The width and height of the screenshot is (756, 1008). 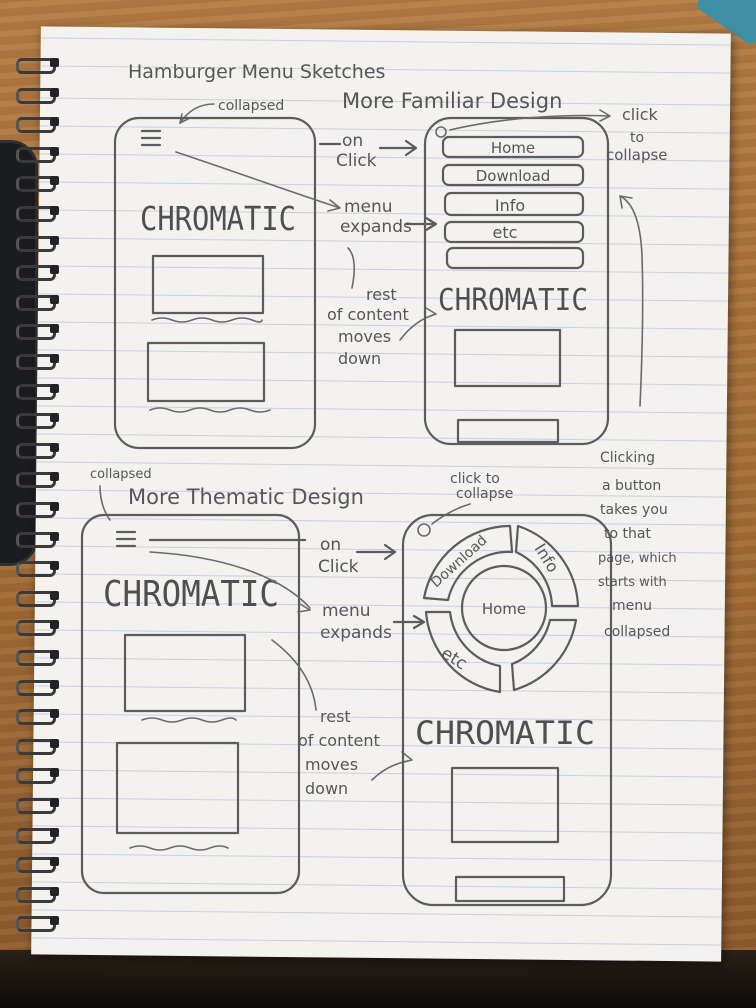 What do you see at coordinates (505, 733) in the screenshot?
I see `thematic-expanded-brand: CHROMATIC` at bounding box center [505, 733].